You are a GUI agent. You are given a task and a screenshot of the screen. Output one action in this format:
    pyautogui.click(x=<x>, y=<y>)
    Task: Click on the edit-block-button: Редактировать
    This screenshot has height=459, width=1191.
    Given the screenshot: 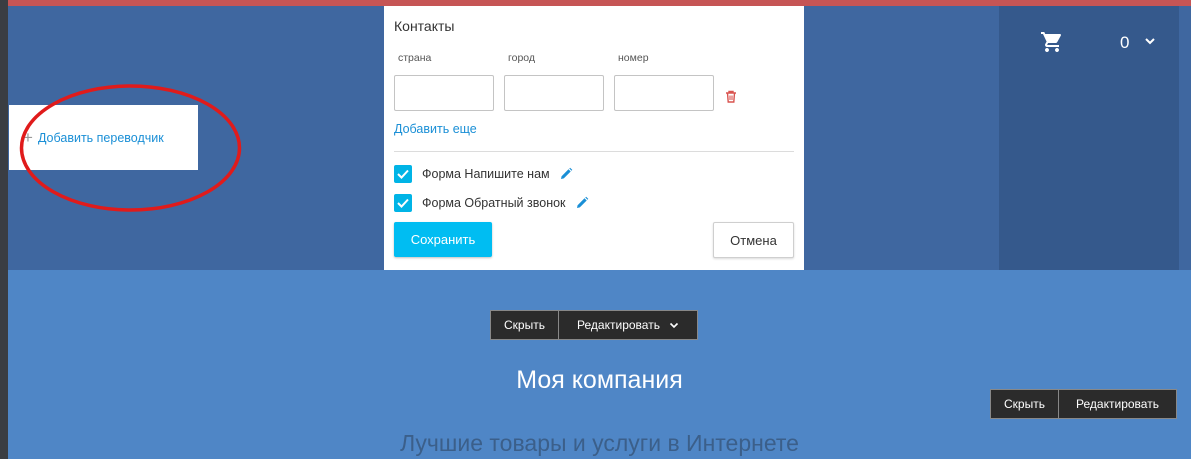 What is the action you would take?
    pyautogui.click(x=1118, y=404)
    